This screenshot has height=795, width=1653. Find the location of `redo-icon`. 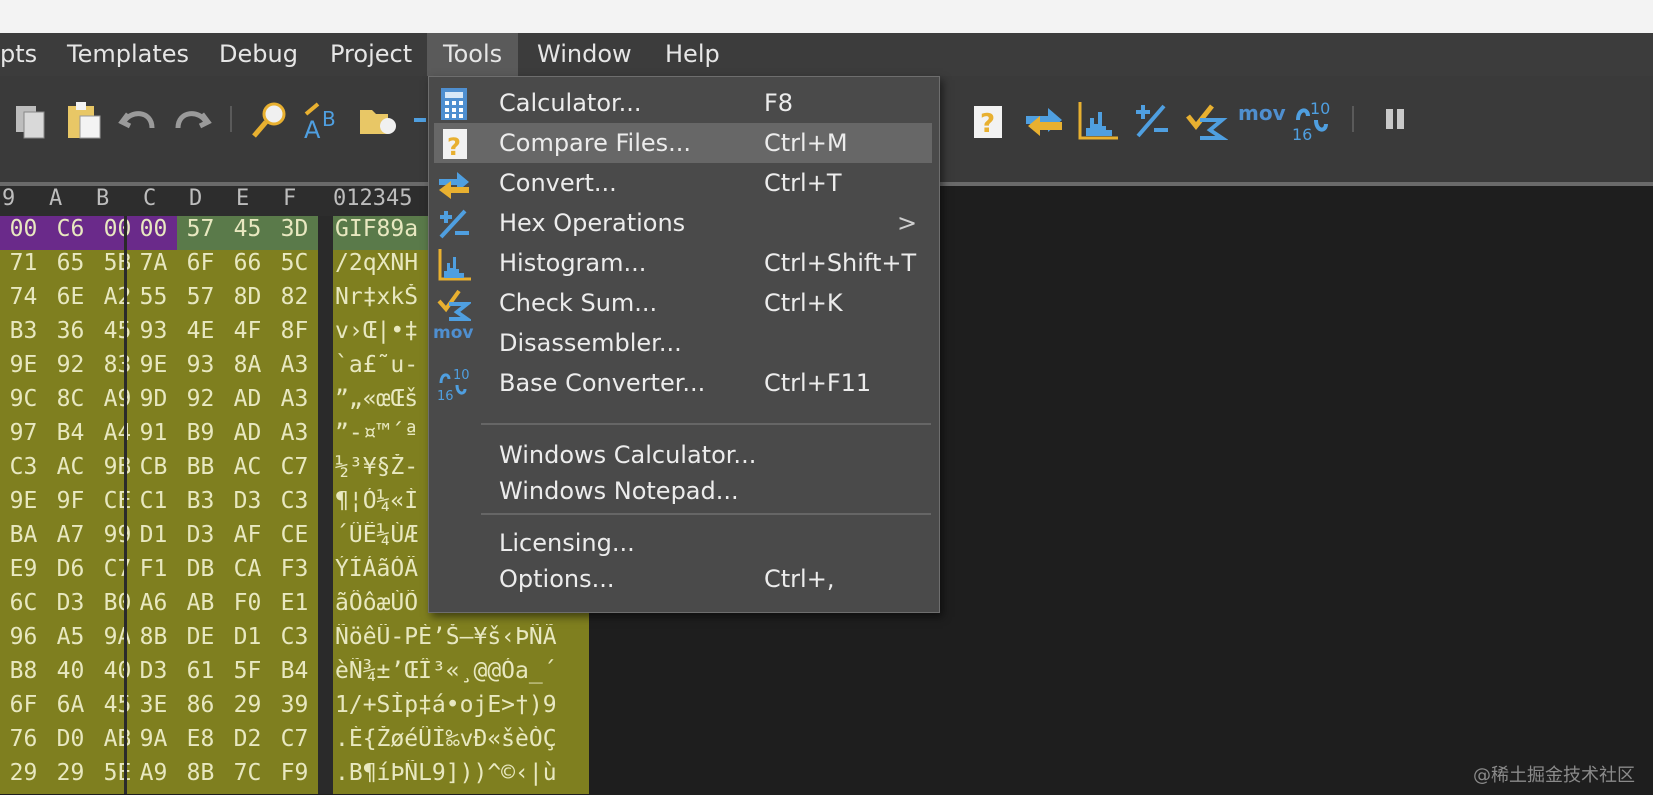

redo-icon is located at coordinates (192, 120).